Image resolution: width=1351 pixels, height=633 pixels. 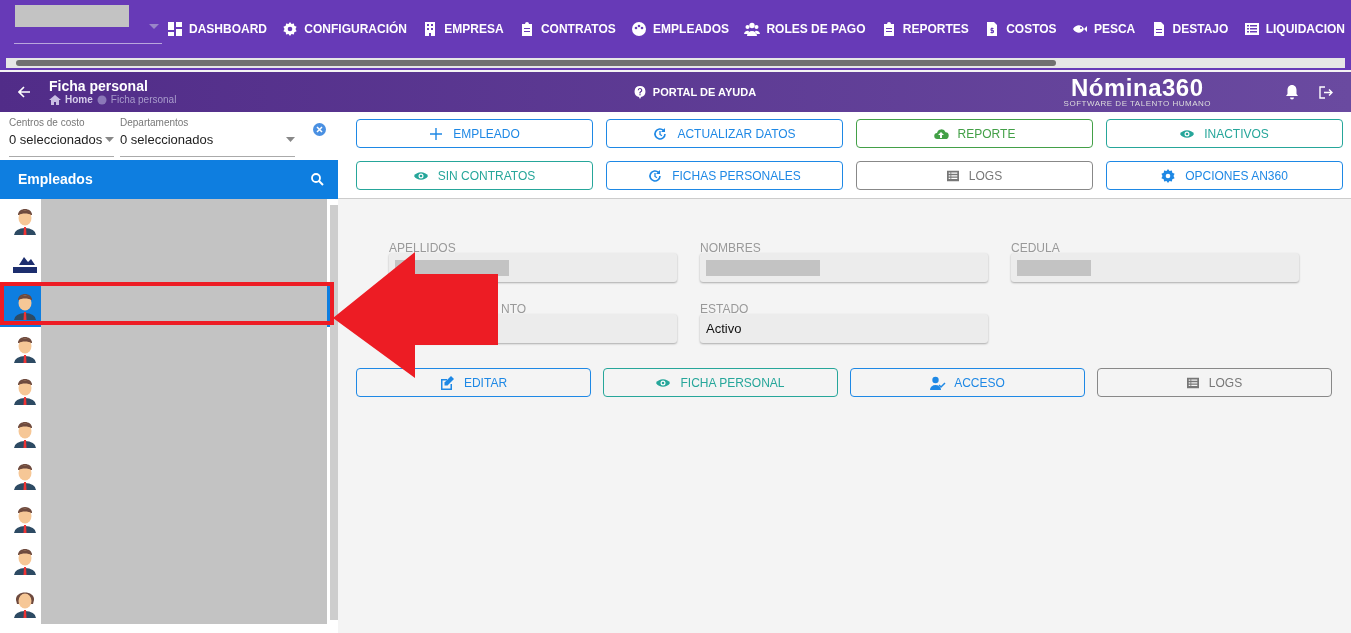 What do you see at coordinates (1137, 88) in the screenshot?
I see `logo-text: Nómina360` at bounding box center [1137, 88].